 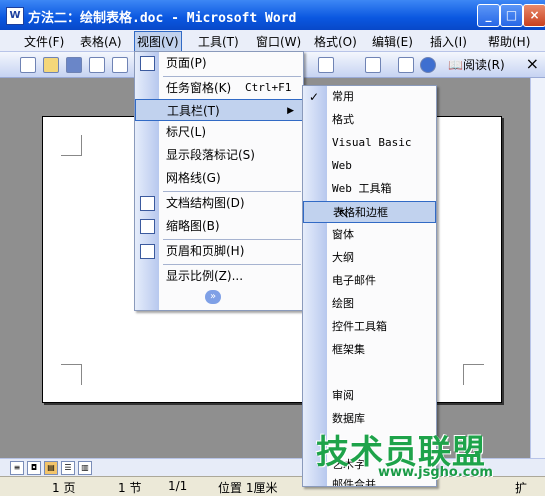 I want to click on menu-view: 视图(V), so click(x=158, y=41).